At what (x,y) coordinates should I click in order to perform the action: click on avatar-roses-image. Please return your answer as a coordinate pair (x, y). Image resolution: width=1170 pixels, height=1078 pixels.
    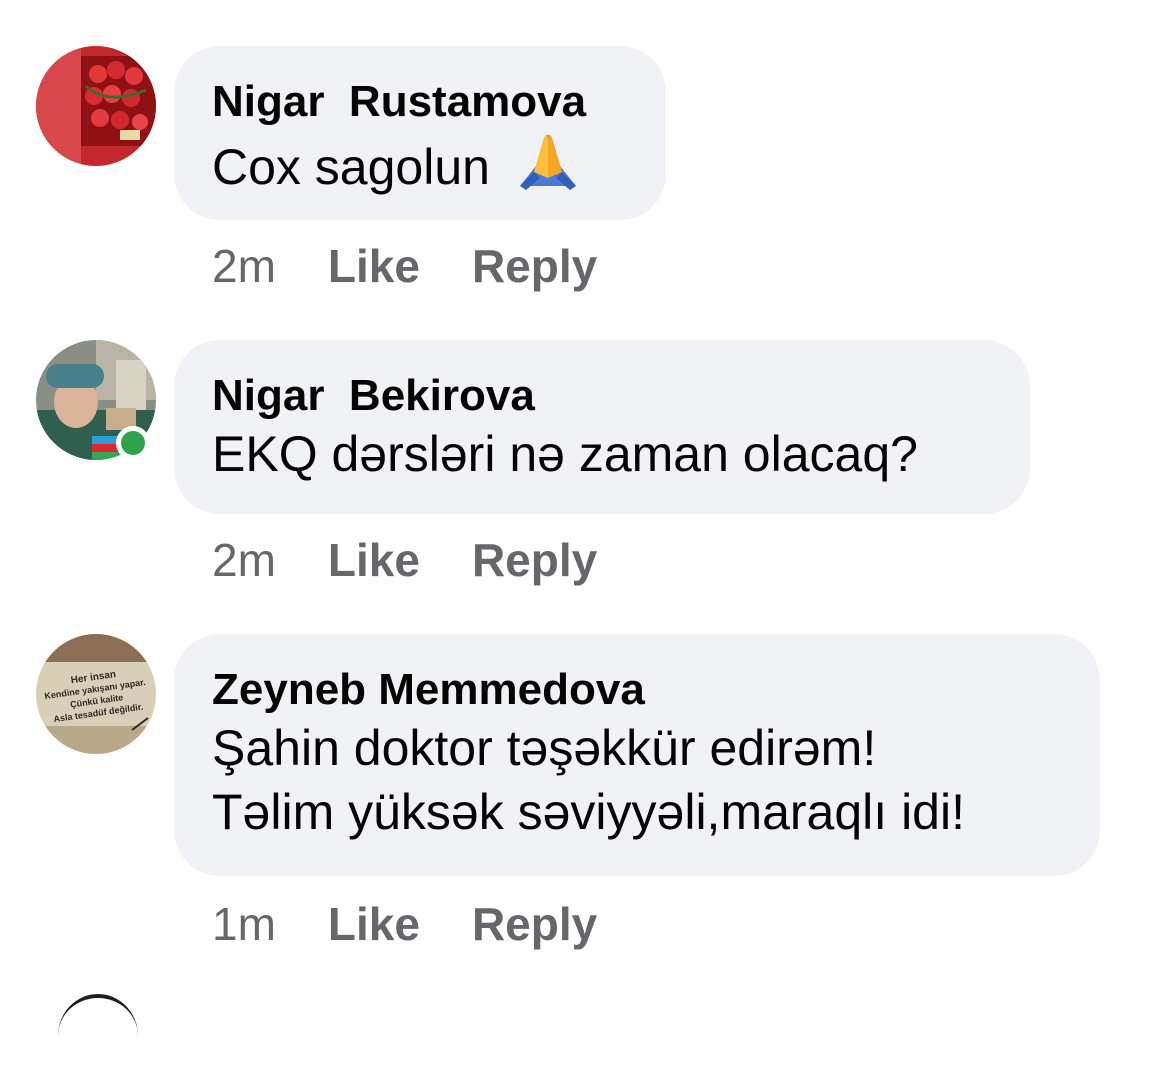
    Looking at the image, I should click on (96, 106).